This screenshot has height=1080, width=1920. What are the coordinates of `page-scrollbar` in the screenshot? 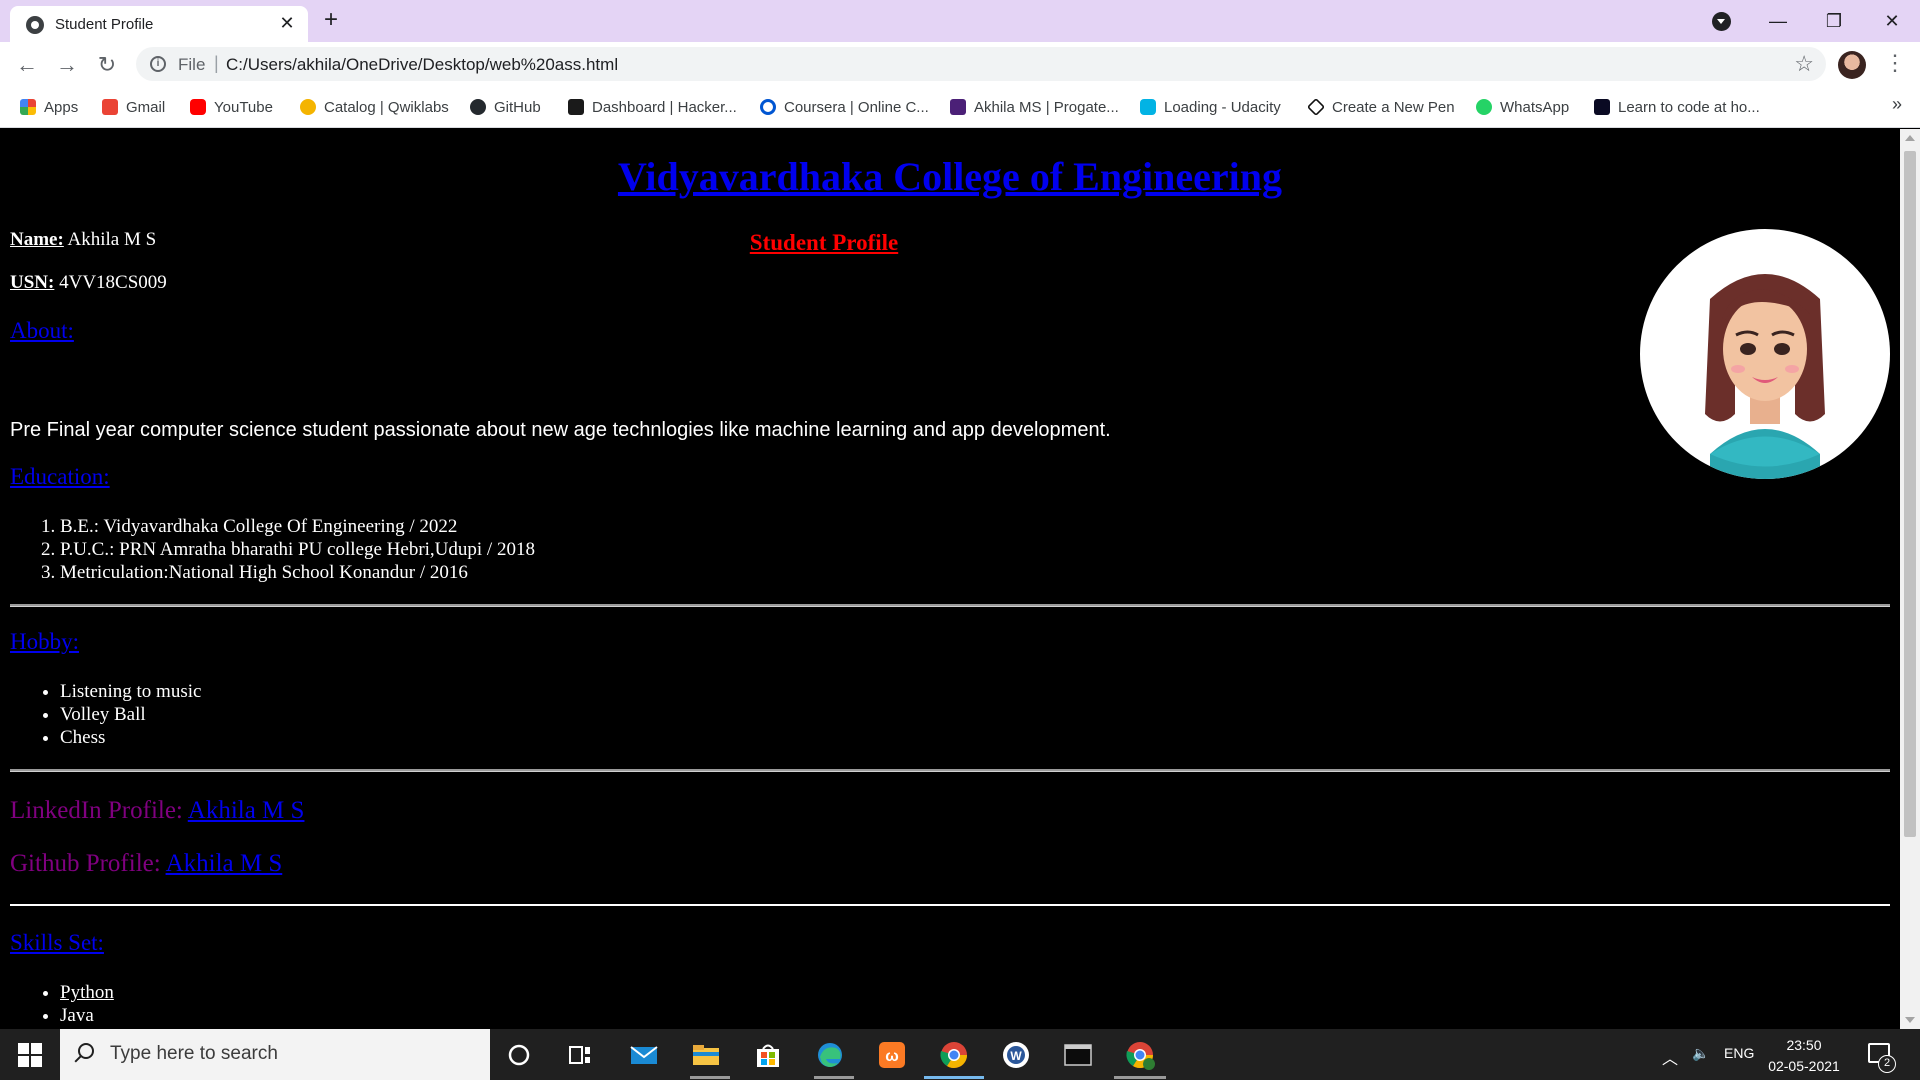 It's located at (1910, 579).